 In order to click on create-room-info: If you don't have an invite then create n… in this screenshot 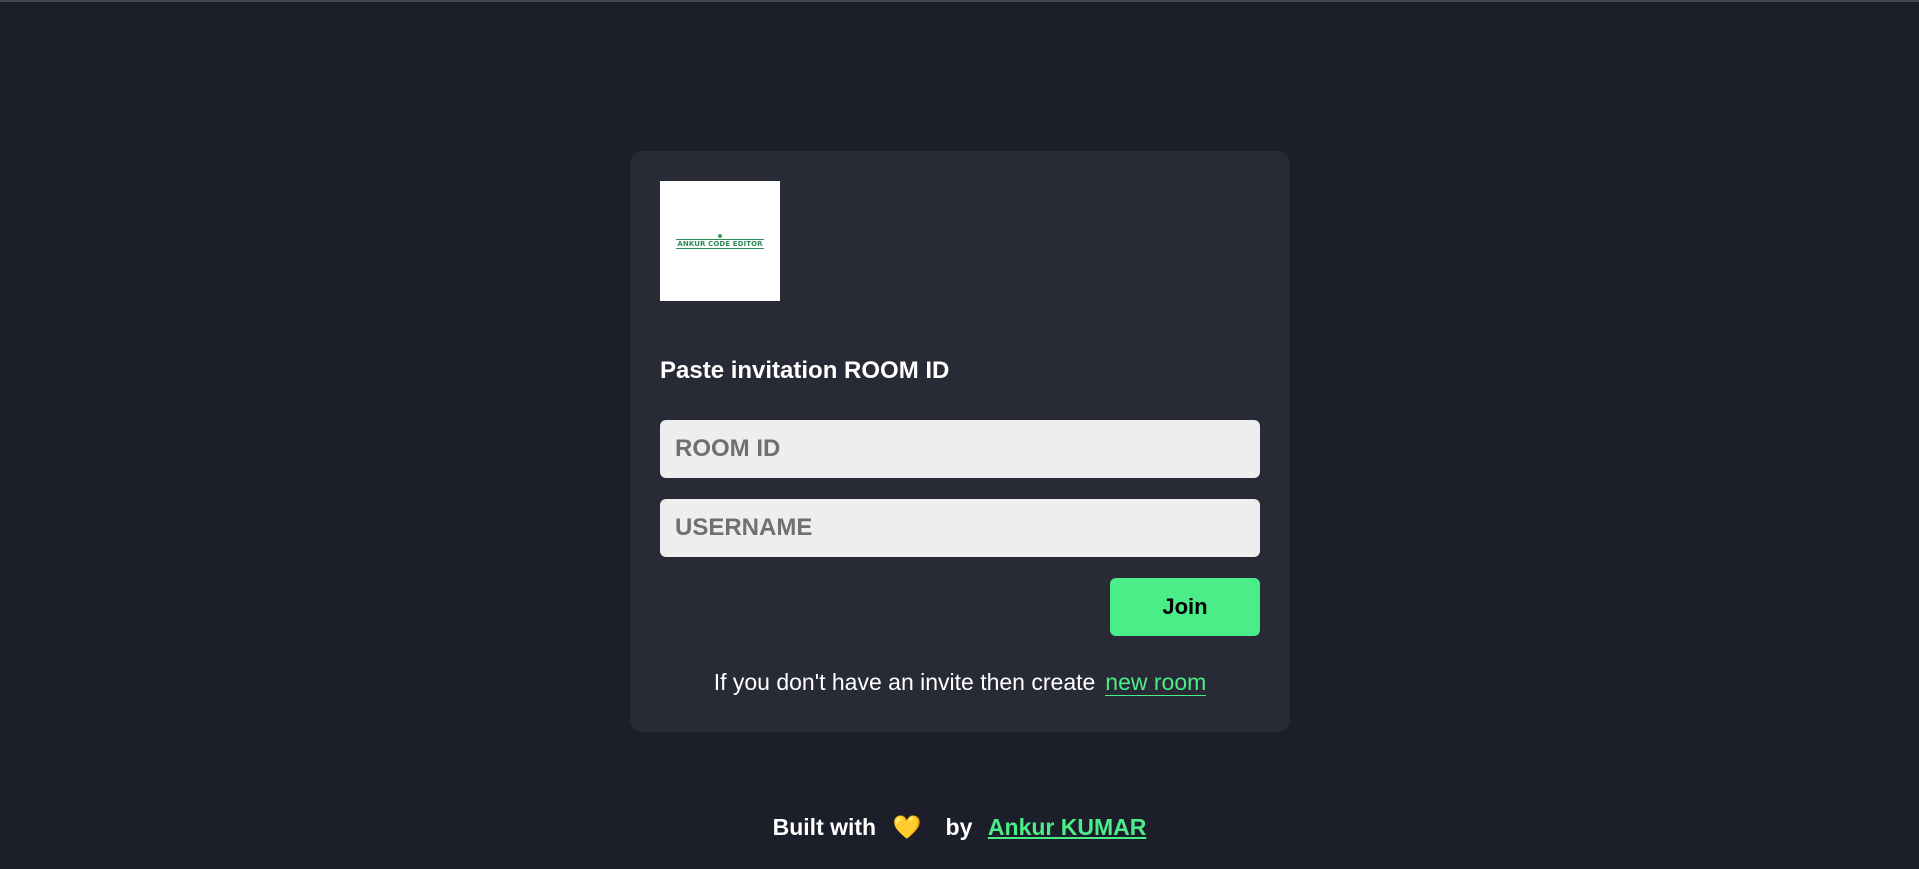, I will do `click(960, 682)`.